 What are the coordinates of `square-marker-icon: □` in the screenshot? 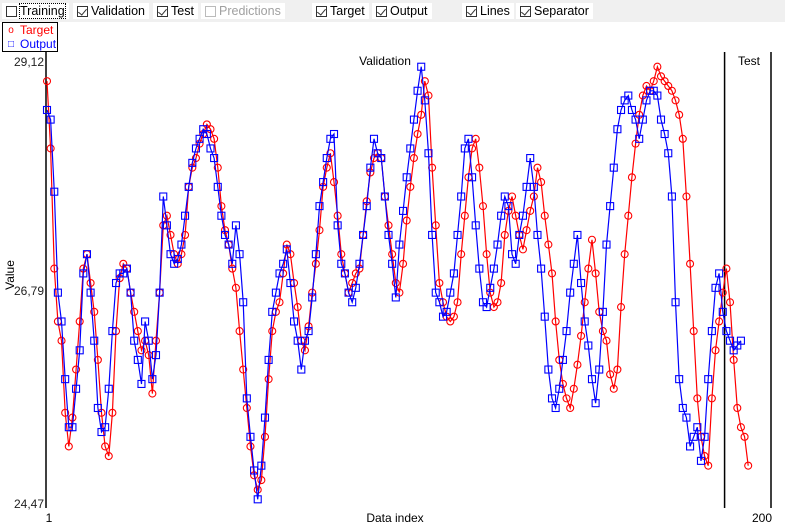 It's located at (11, 44).